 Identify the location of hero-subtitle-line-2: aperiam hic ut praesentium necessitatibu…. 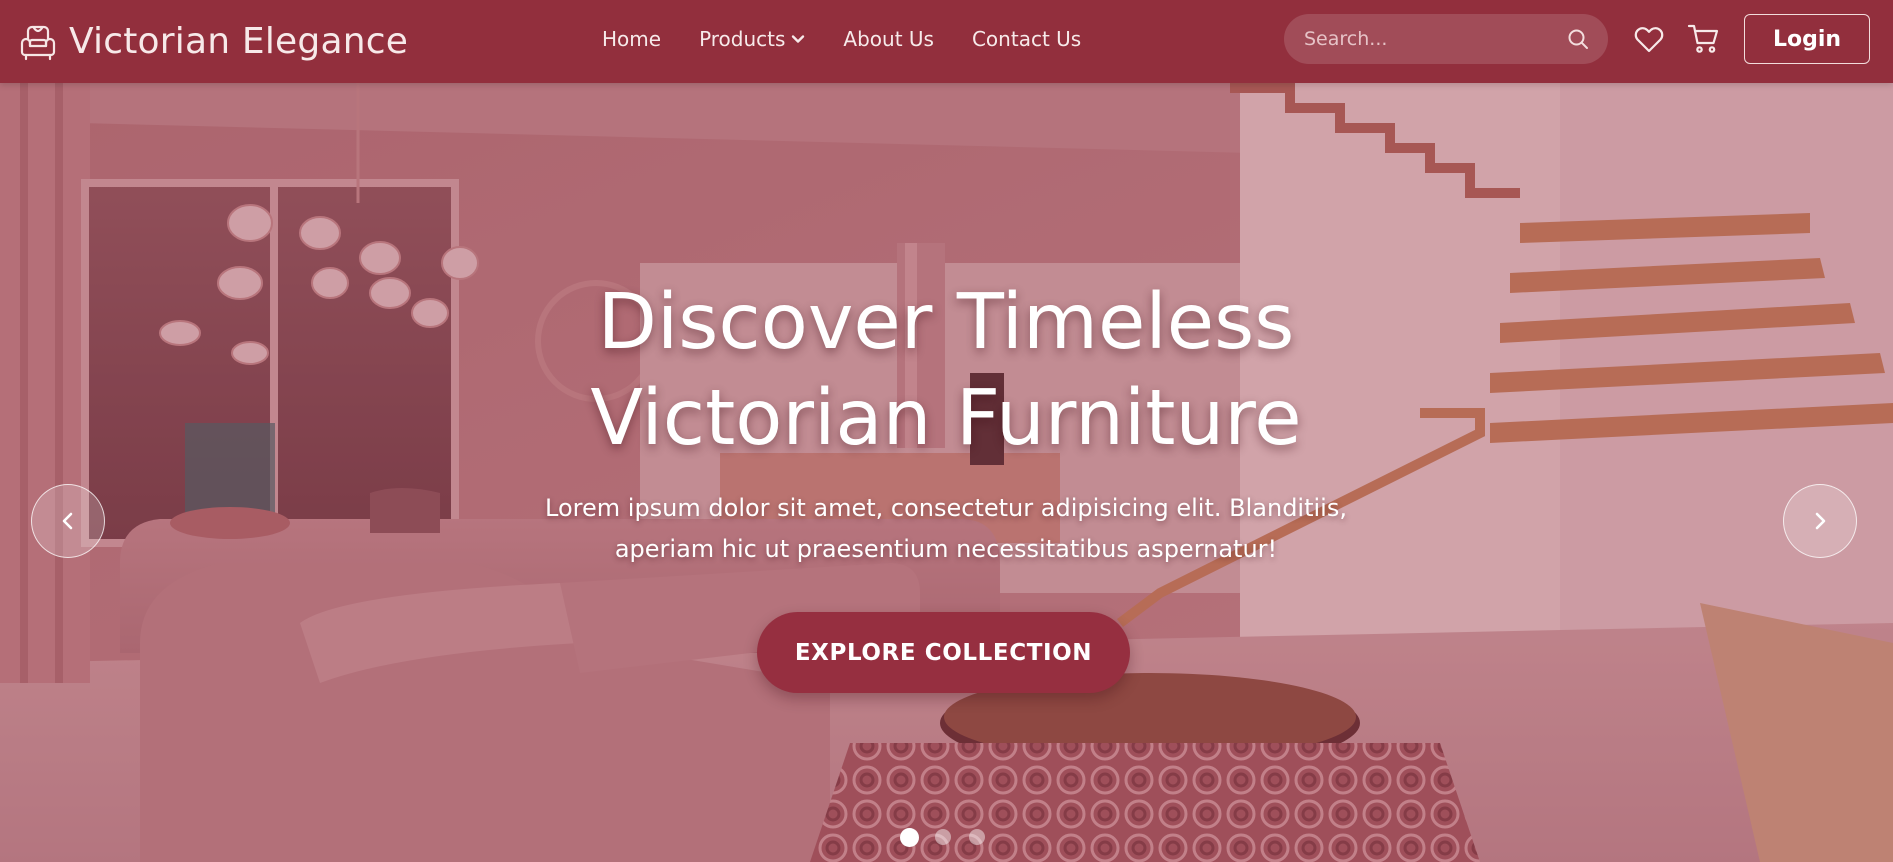
(946, 549).